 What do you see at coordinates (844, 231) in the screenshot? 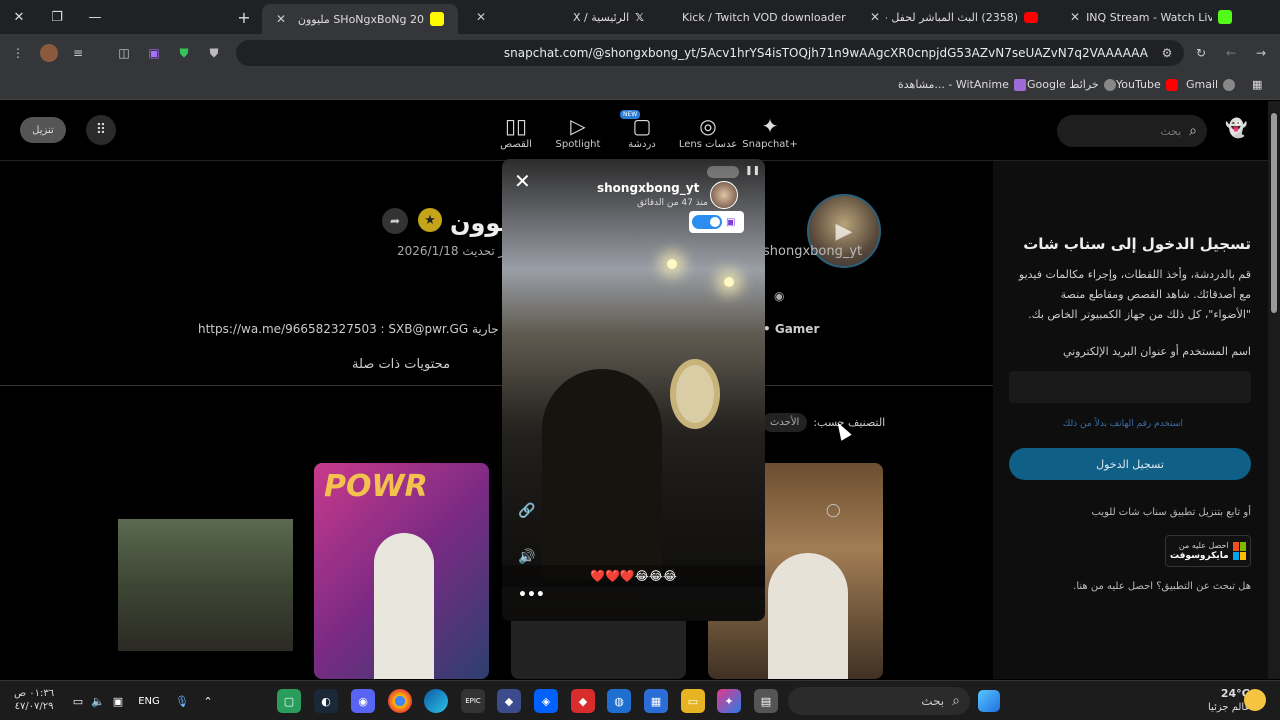
I see `play-icon: ▶` at bounding box center [844, 231].